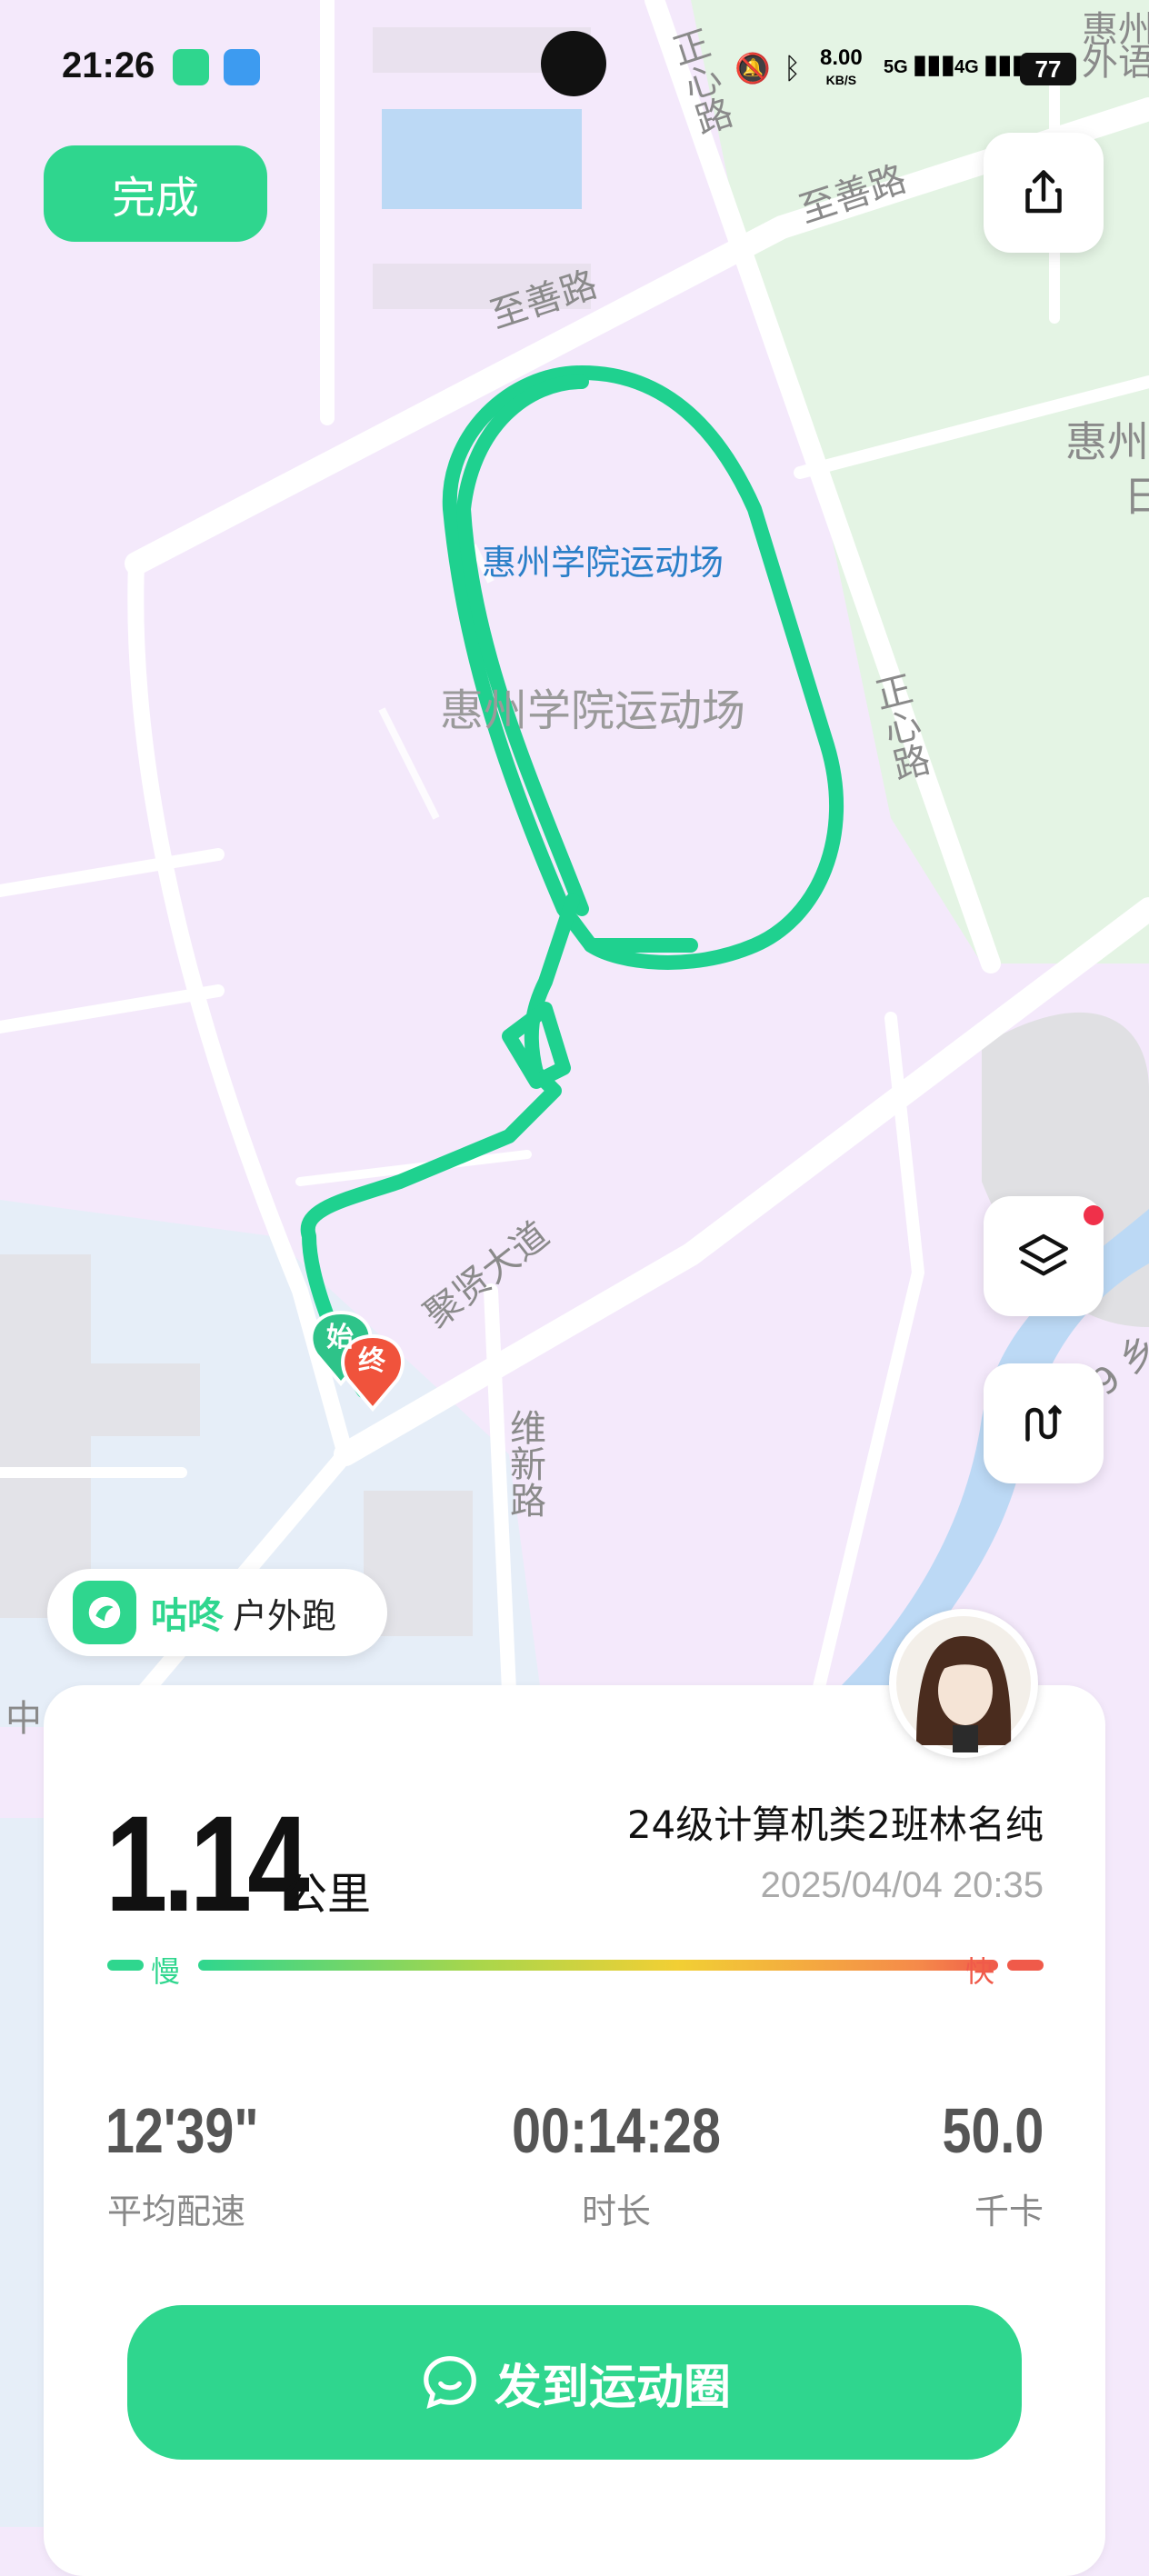  What do you see at coordinates (616, 2130) in the screenshot?
I see `duration-value: 00:14:28` at bounding box center [616, 2130].